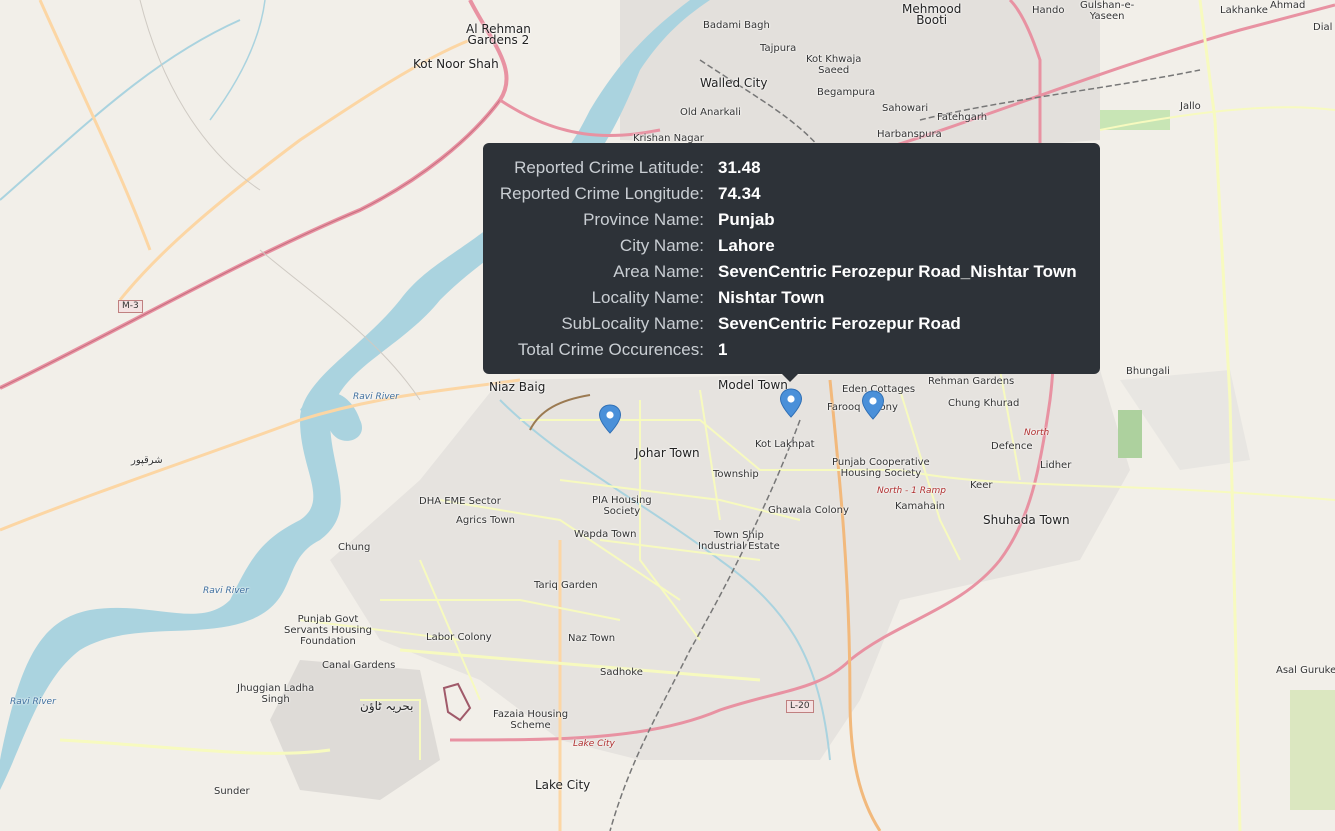  I want to click on place-label-sunder: Sunder, so click(232, 791).